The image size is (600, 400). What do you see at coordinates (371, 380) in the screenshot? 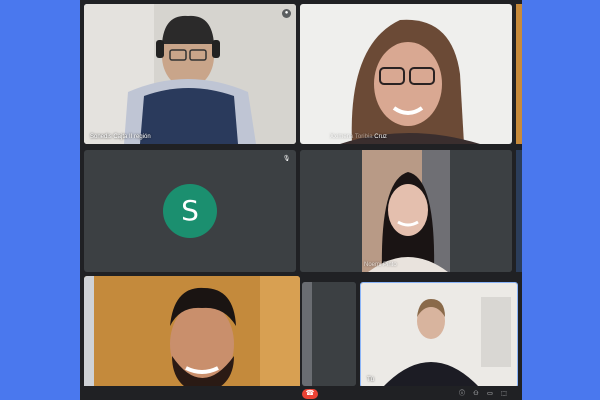
I see `participant-name: Tú` at bounding box center [371, 380].